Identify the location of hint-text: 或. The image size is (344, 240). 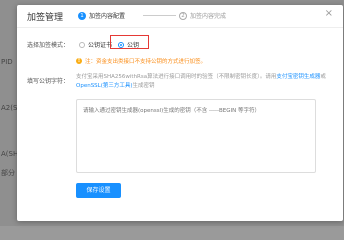
(323, 77).